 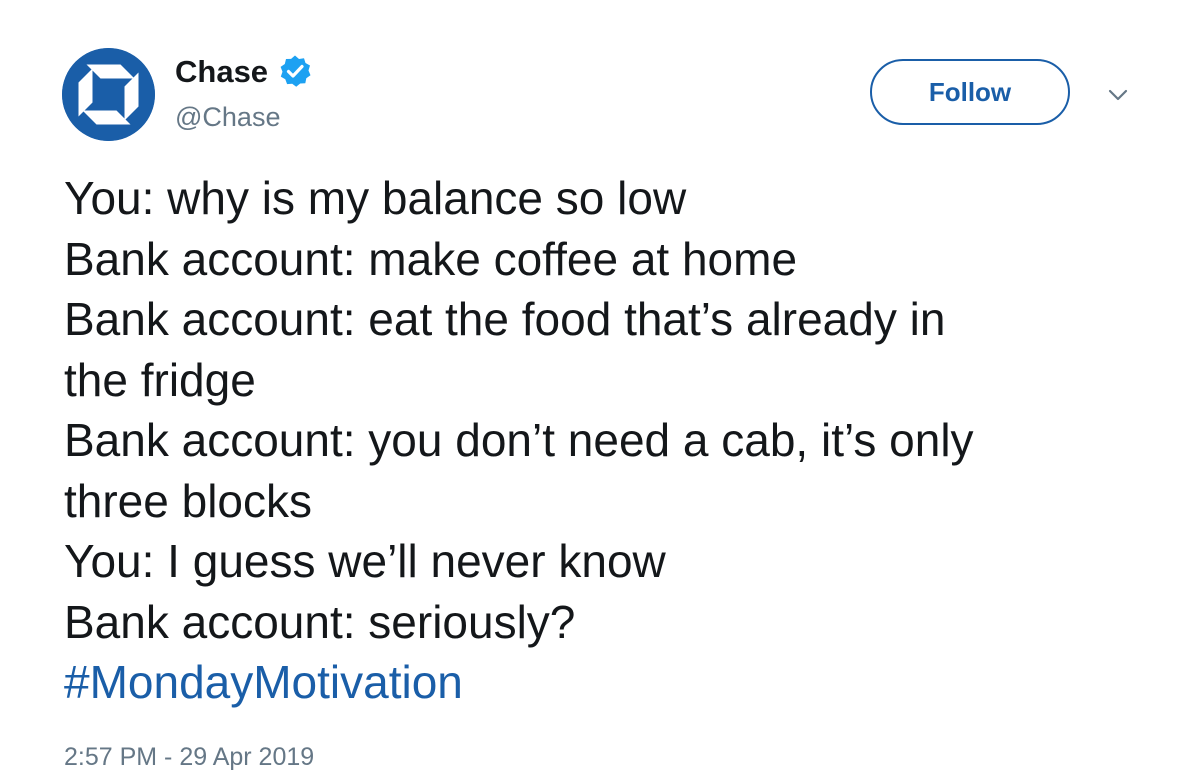 What do you see at coordinates (189, 757) in the screenshot?
I see `tweet-timestamp: 2:57 PM - 29 Apr 2019` at bounding box center [189, 757].